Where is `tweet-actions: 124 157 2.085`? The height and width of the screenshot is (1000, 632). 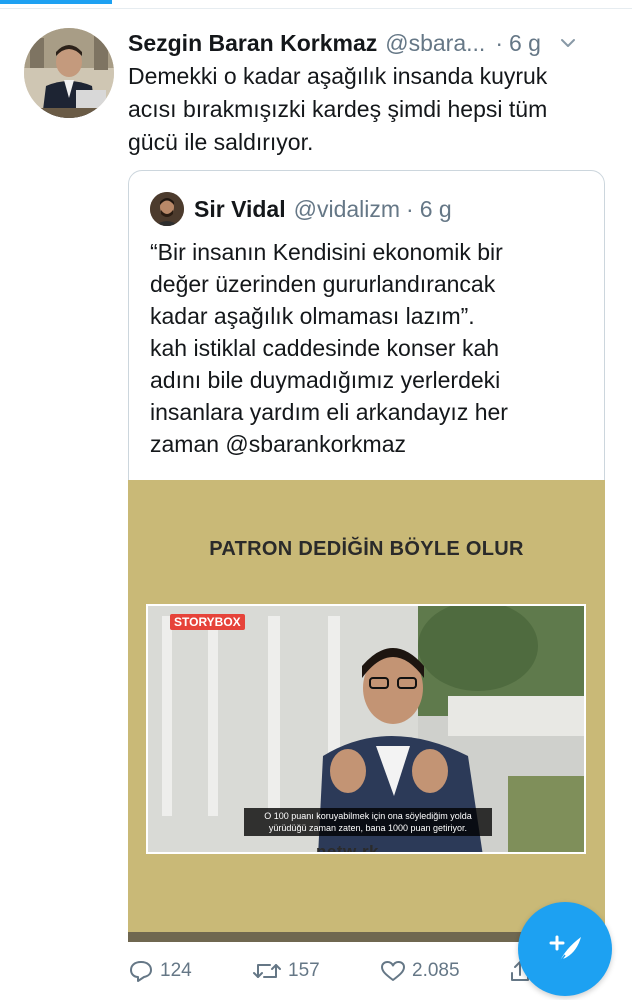 tweet-actions: 124 157 2.085 is located at coordinates (328, 971).